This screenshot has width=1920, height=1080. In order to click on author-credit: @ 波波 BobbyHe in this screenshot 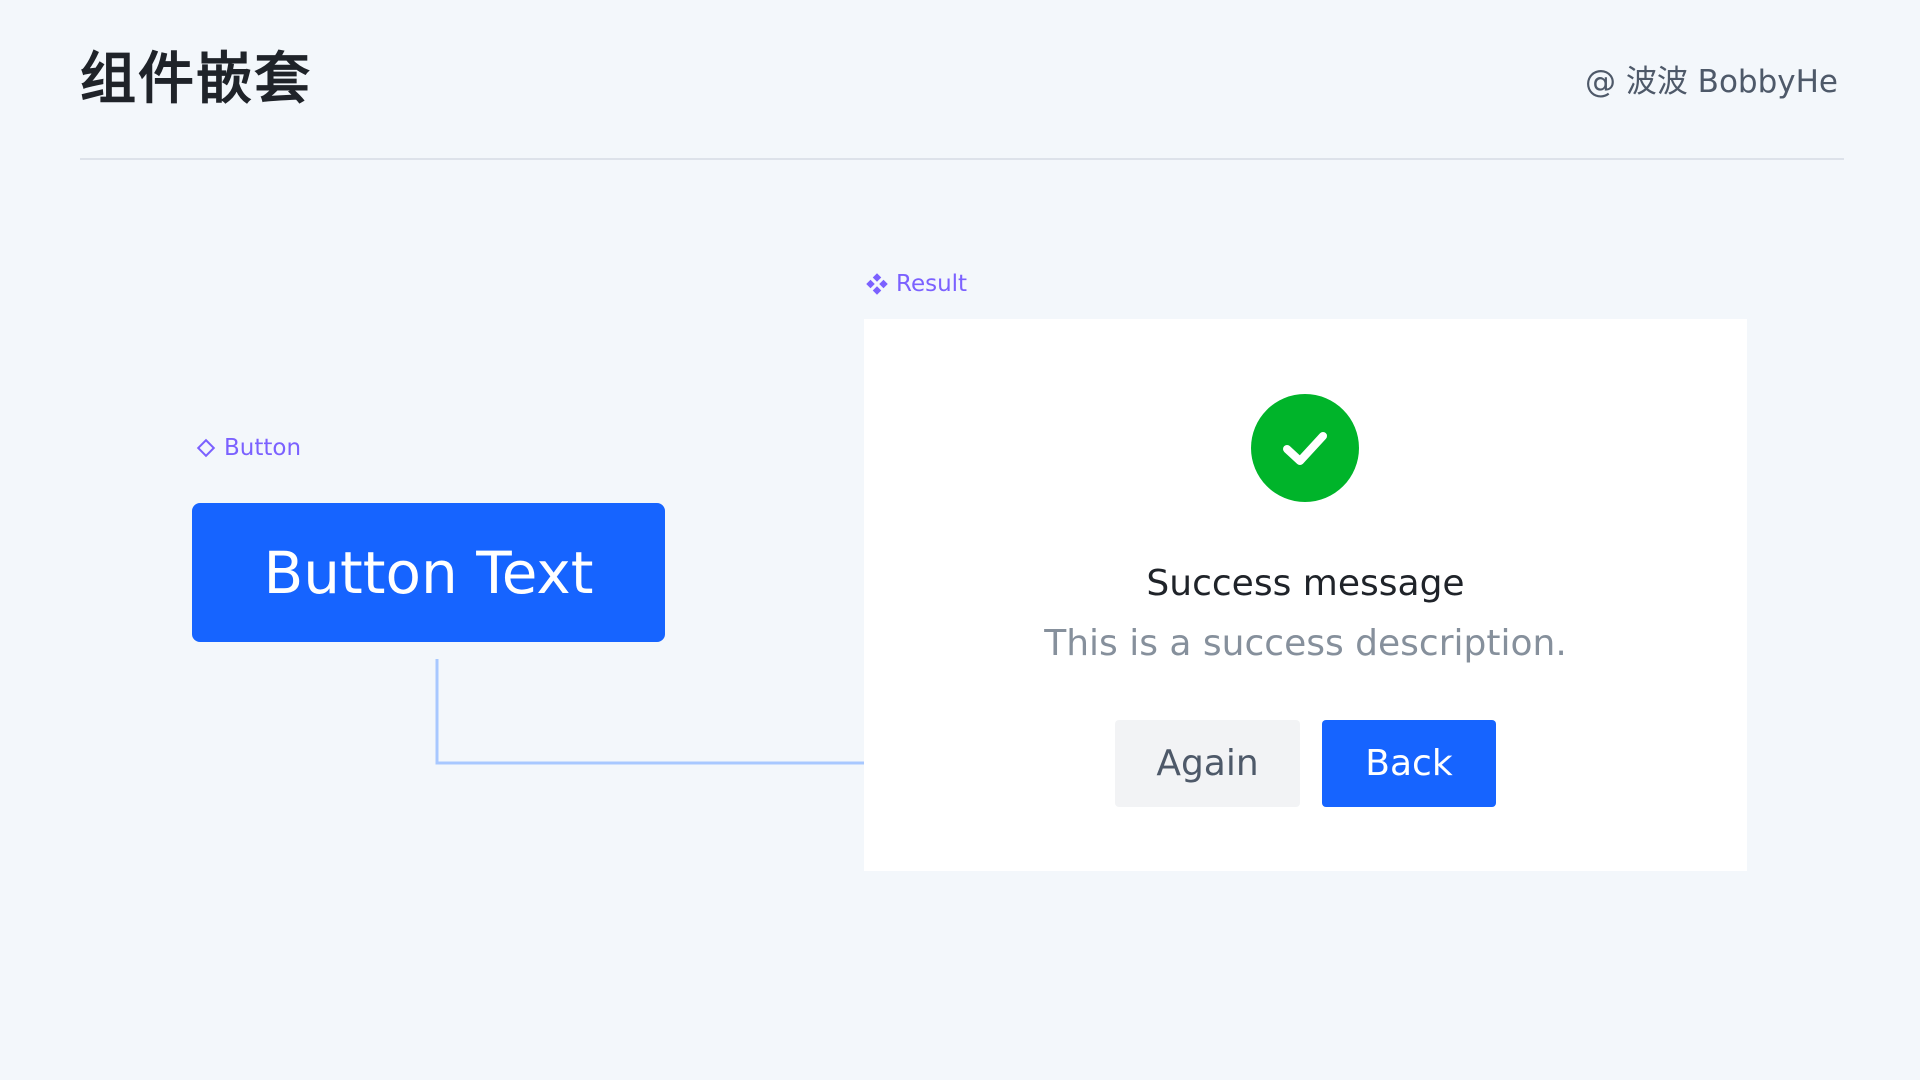, I will do `click(1711, 82)`.